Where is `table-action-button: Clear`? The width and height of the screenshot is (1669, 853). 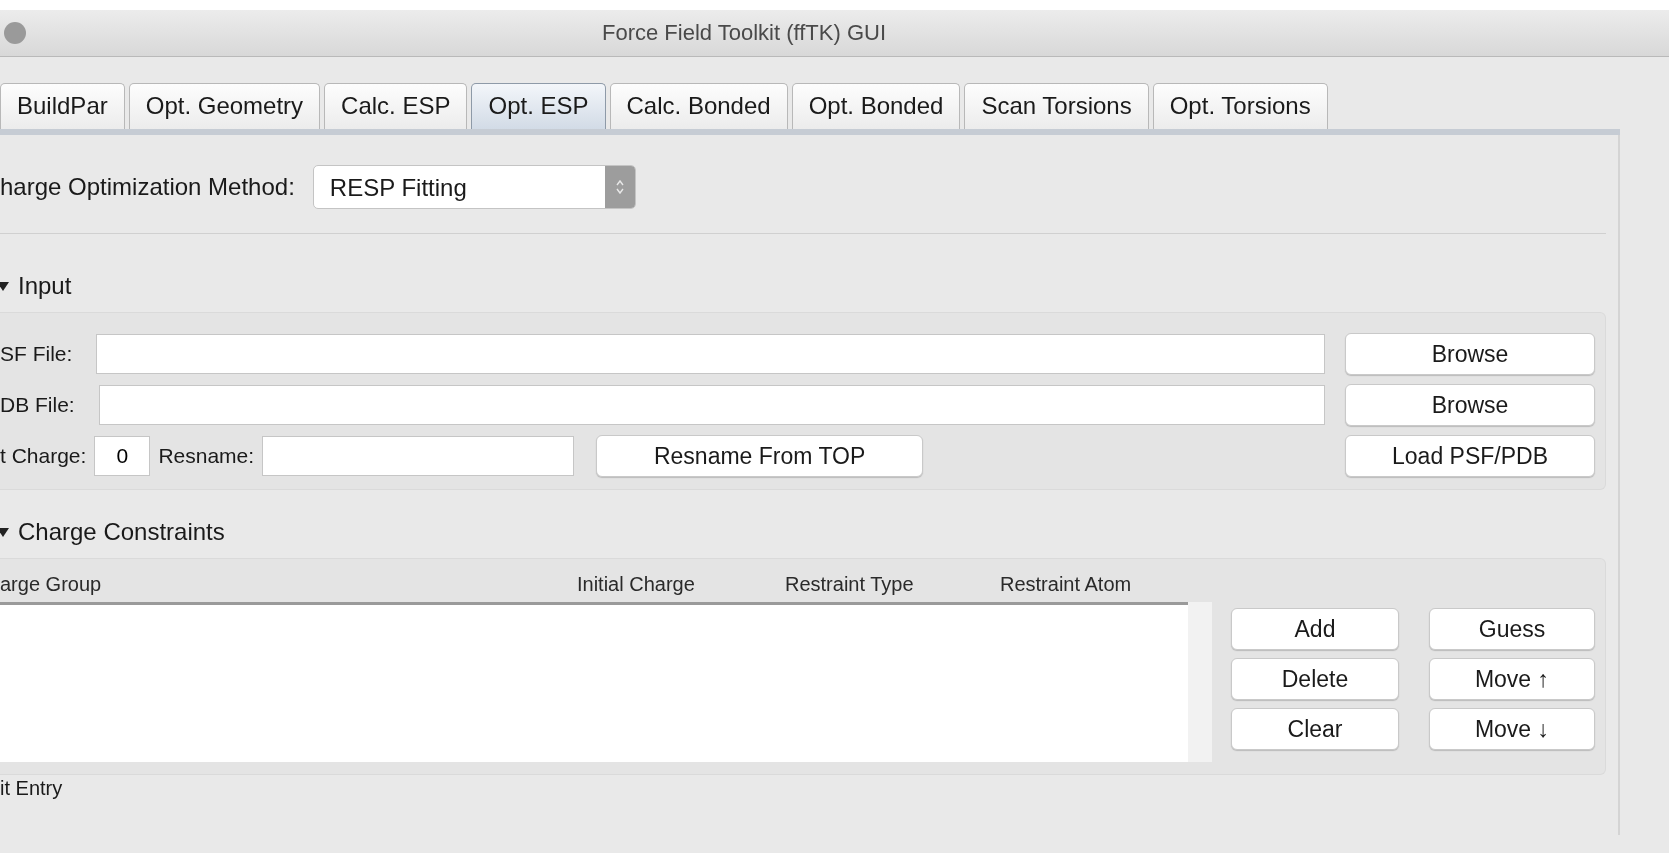
table-action-button: Clear is located at coordinates (1315, 729).